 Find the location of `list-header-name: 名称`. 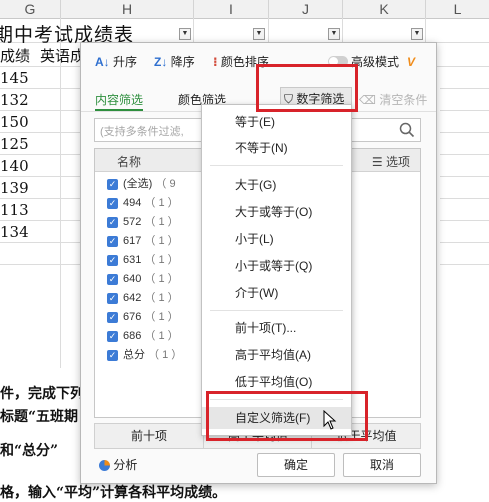

list-header-name: 名称 is located at coordinates (129, 162).